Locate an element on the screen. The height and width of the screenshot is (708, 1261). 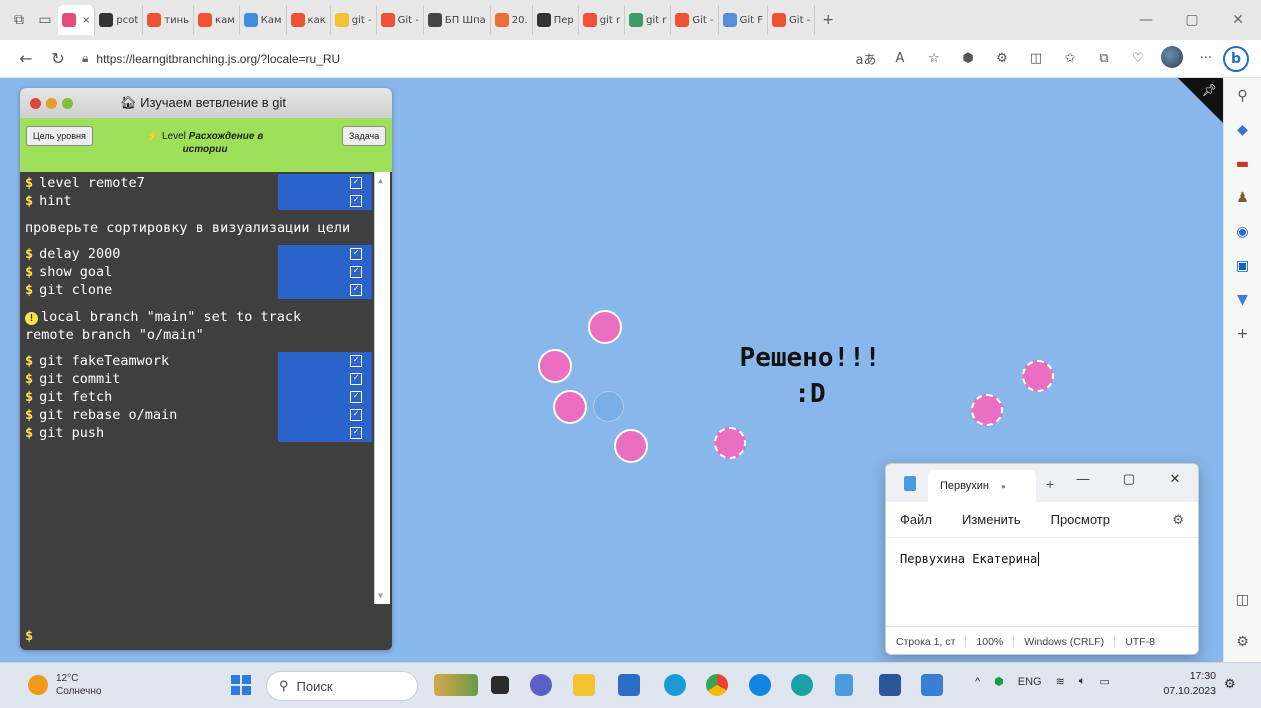
notepad-close-button: ✕ is located at coordinates (1175, 479).